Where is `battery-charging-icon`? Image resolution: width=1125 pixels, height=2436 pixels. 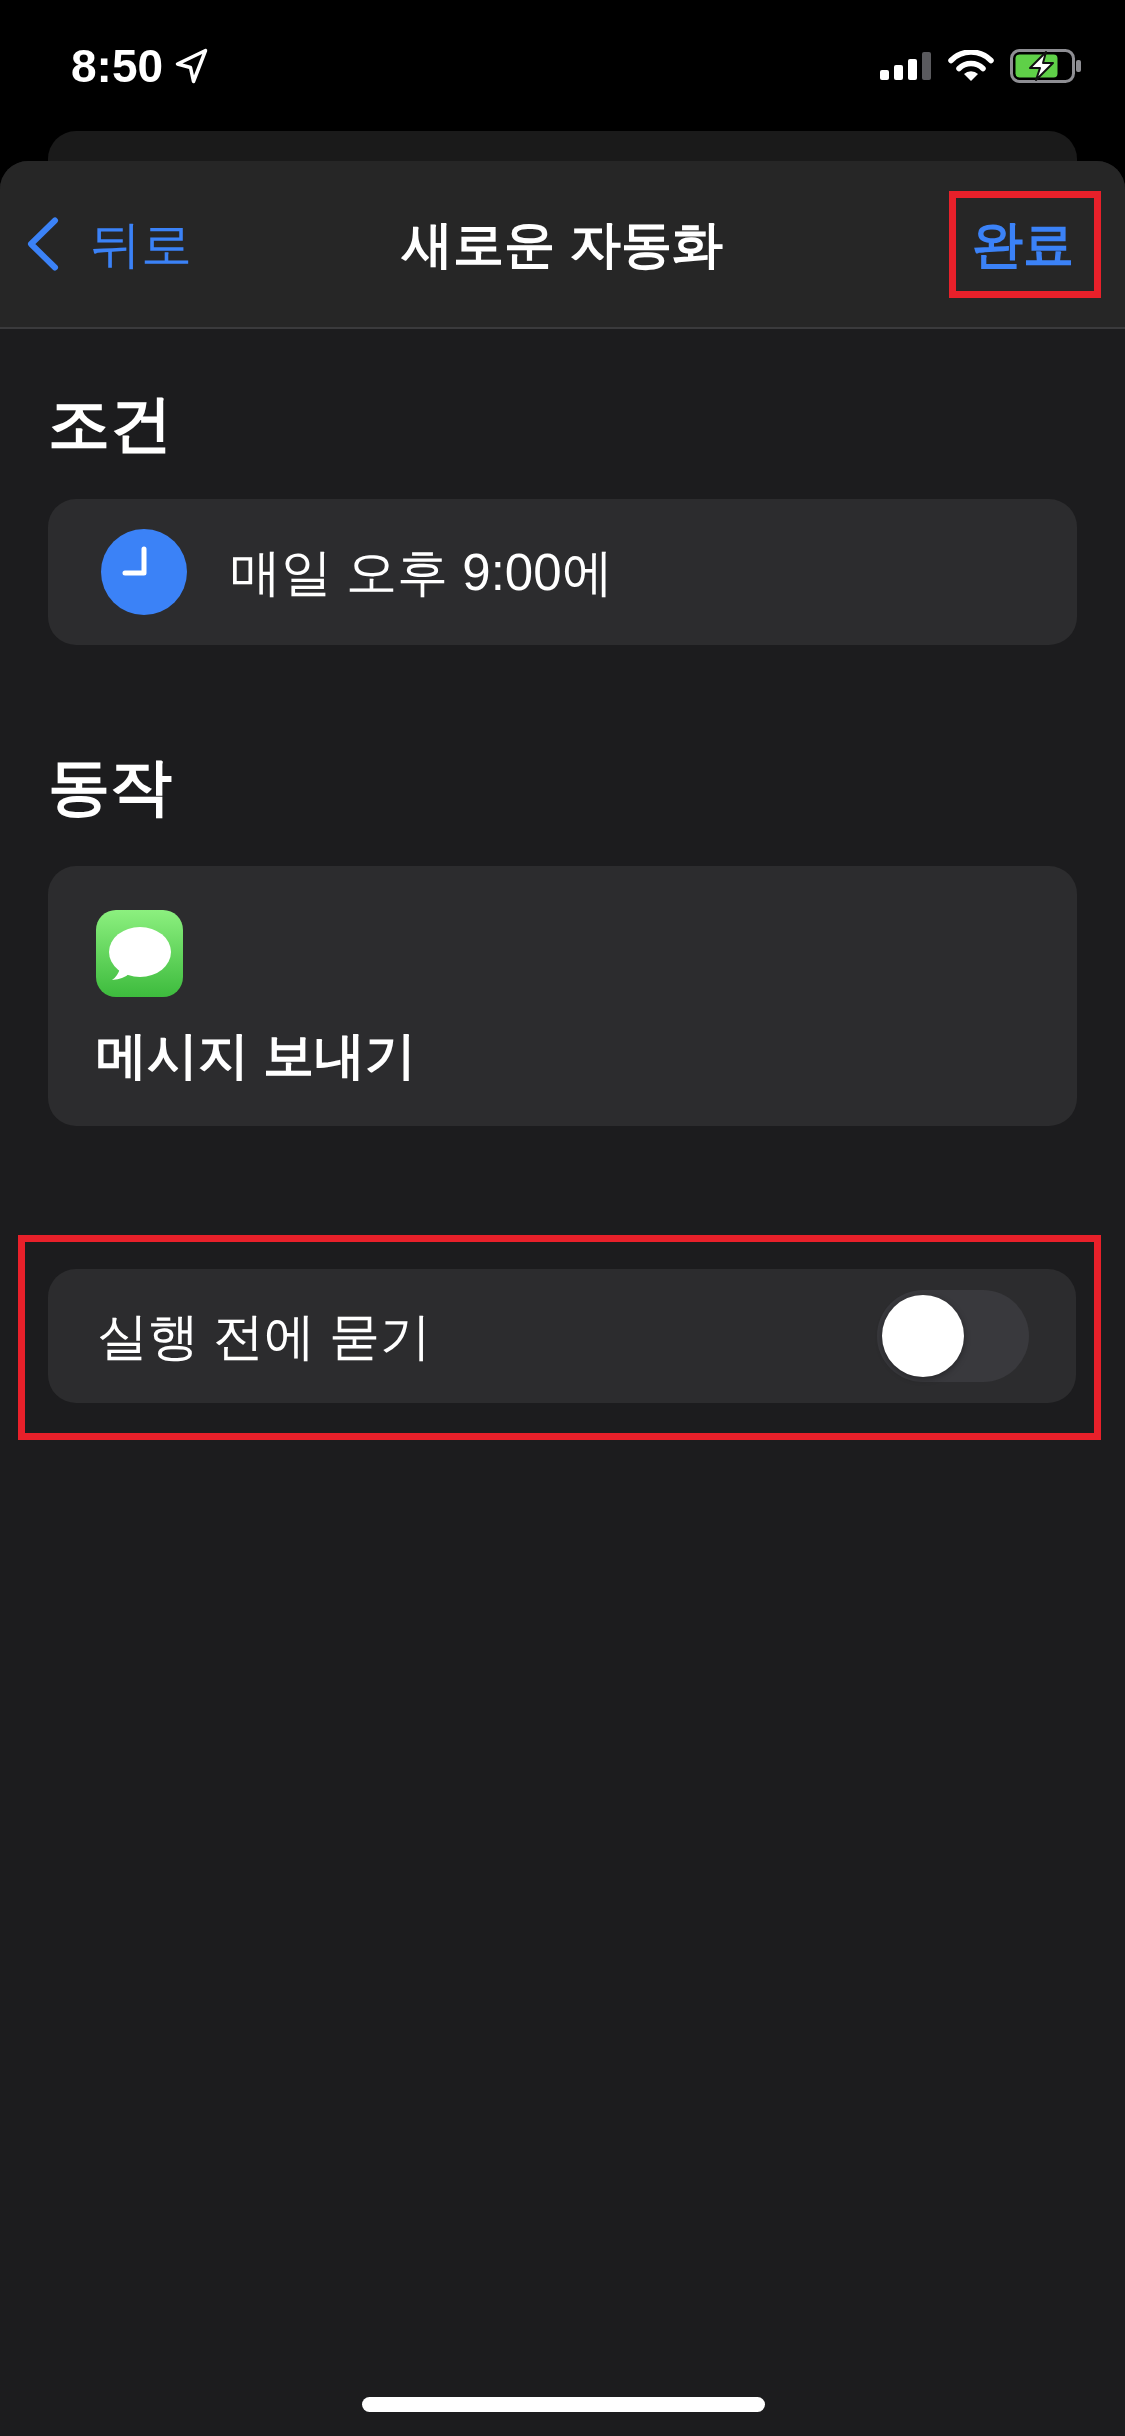 battery-charging-icon is located at coordinates (1046, 65).